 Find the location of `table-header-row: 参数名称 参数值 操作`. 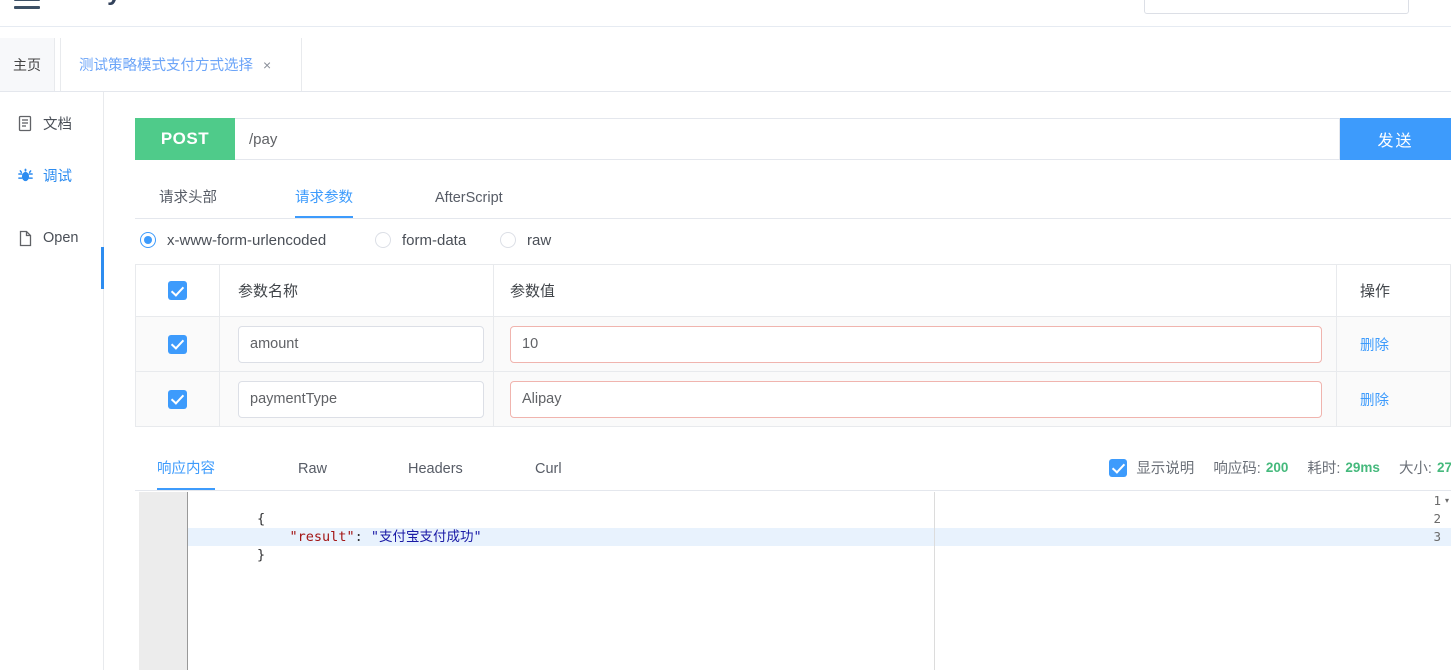

table-header-row: 参数名称 参数值 操作 is located at coordinates (793, 291).